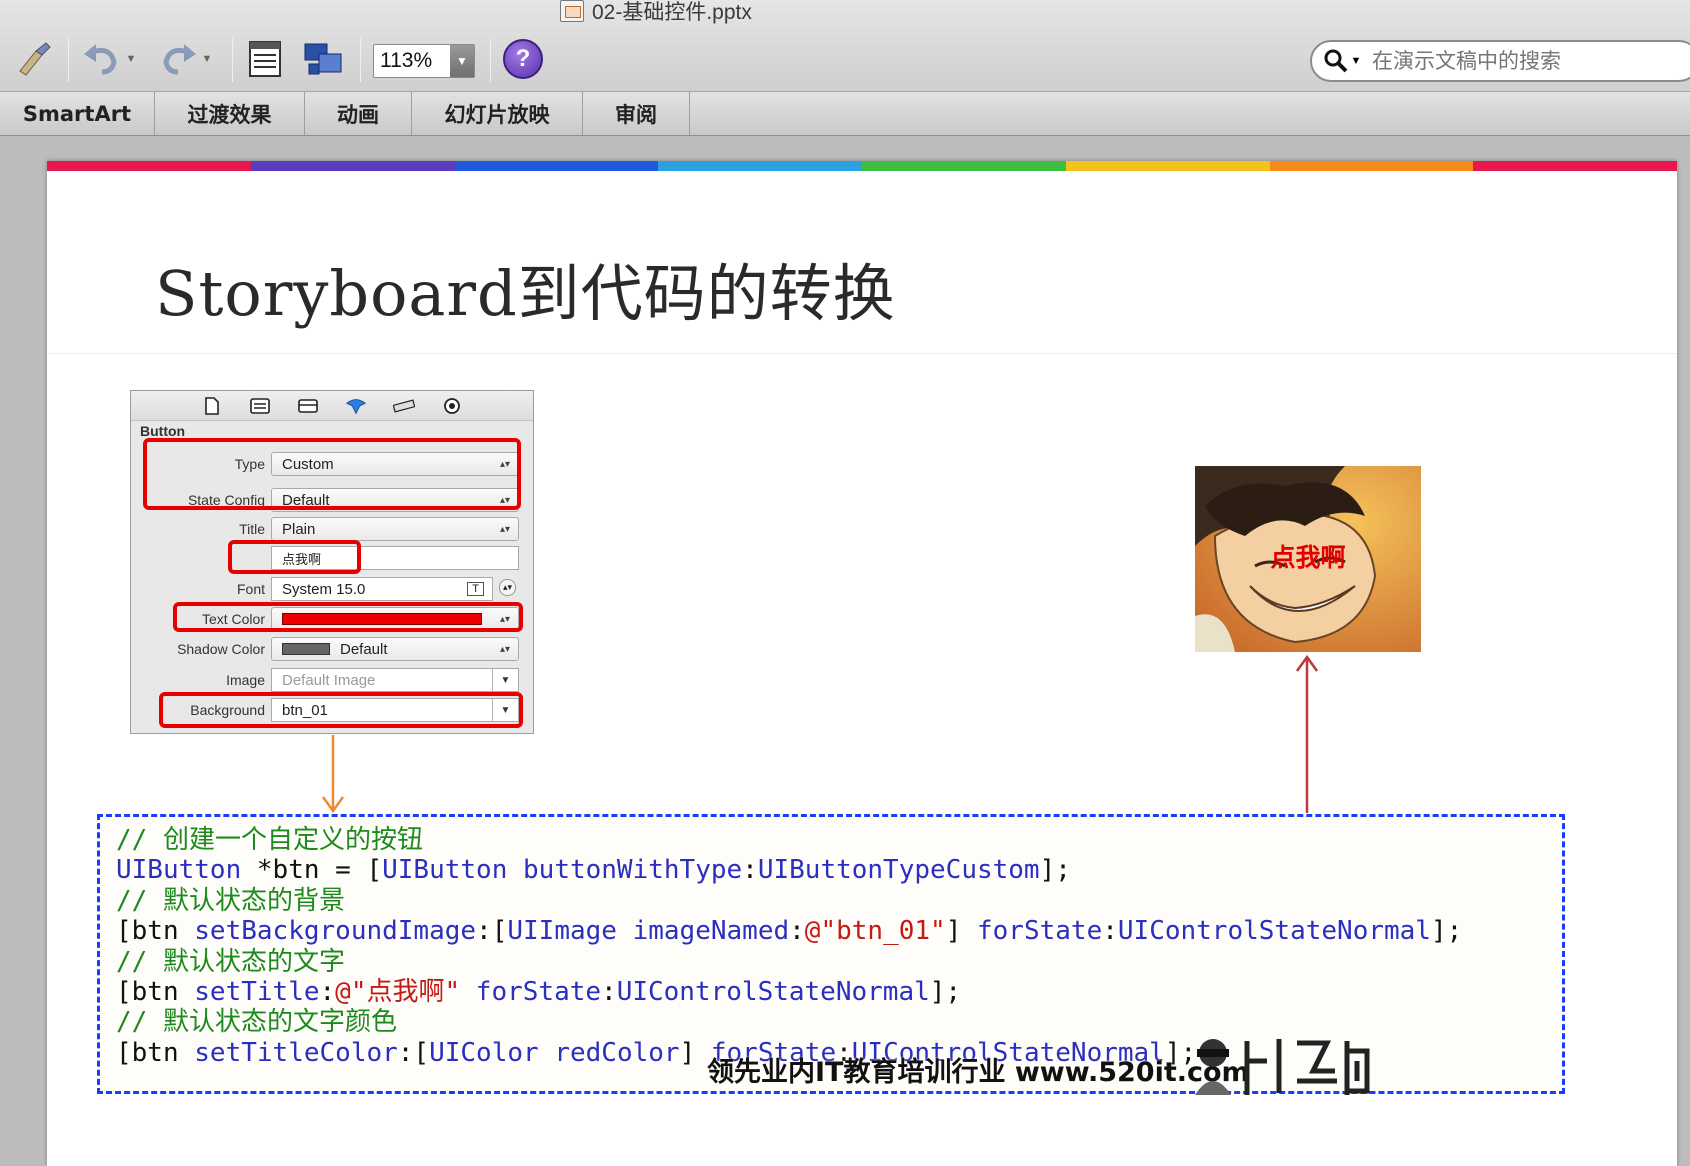 This screenshot has height=1166, width=1690. I want to click on zoom-value: 113%, so click(406, 60).